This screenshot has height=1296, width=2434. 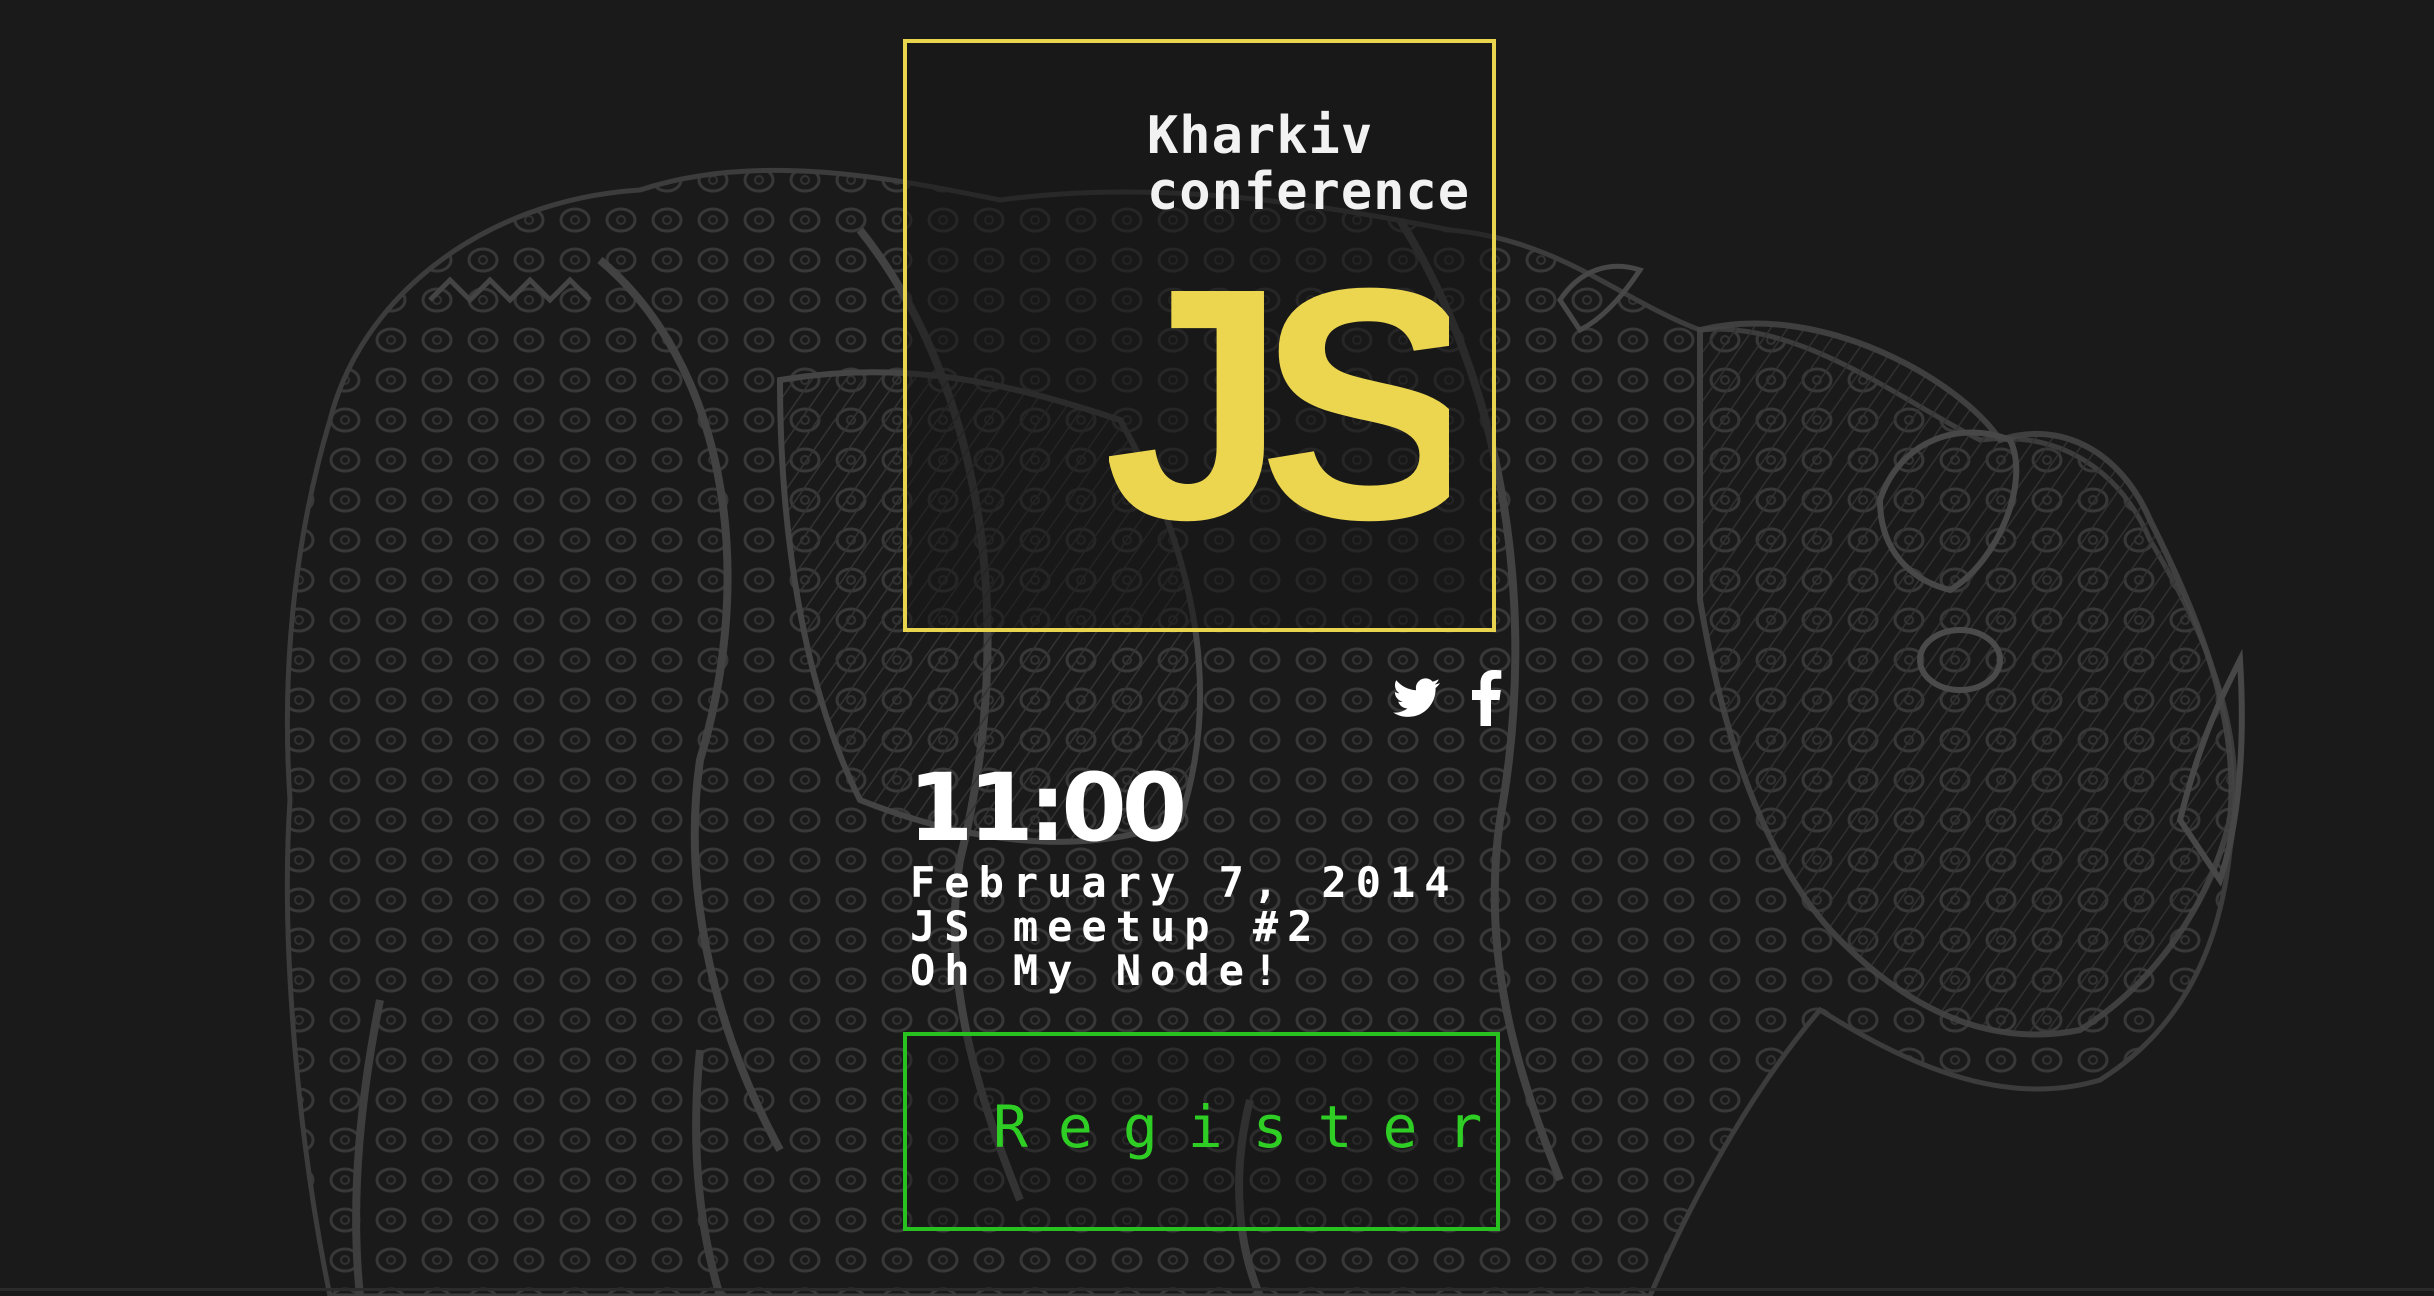 What do you see at coordinates (1487, 698) in the screenshot?
I see `facebook-icon` at bounding box center [1487, 698].